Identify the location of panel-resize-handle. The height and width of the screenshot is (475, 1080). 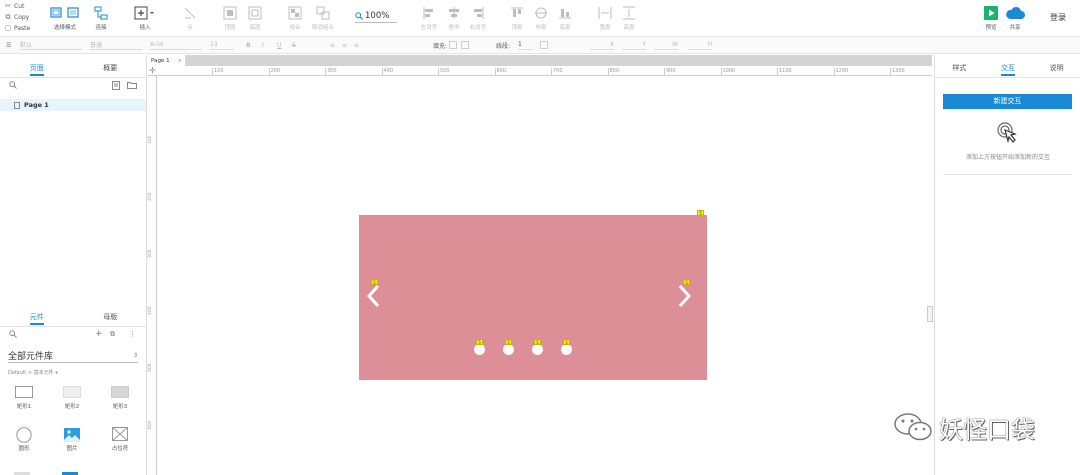
(930, 314).